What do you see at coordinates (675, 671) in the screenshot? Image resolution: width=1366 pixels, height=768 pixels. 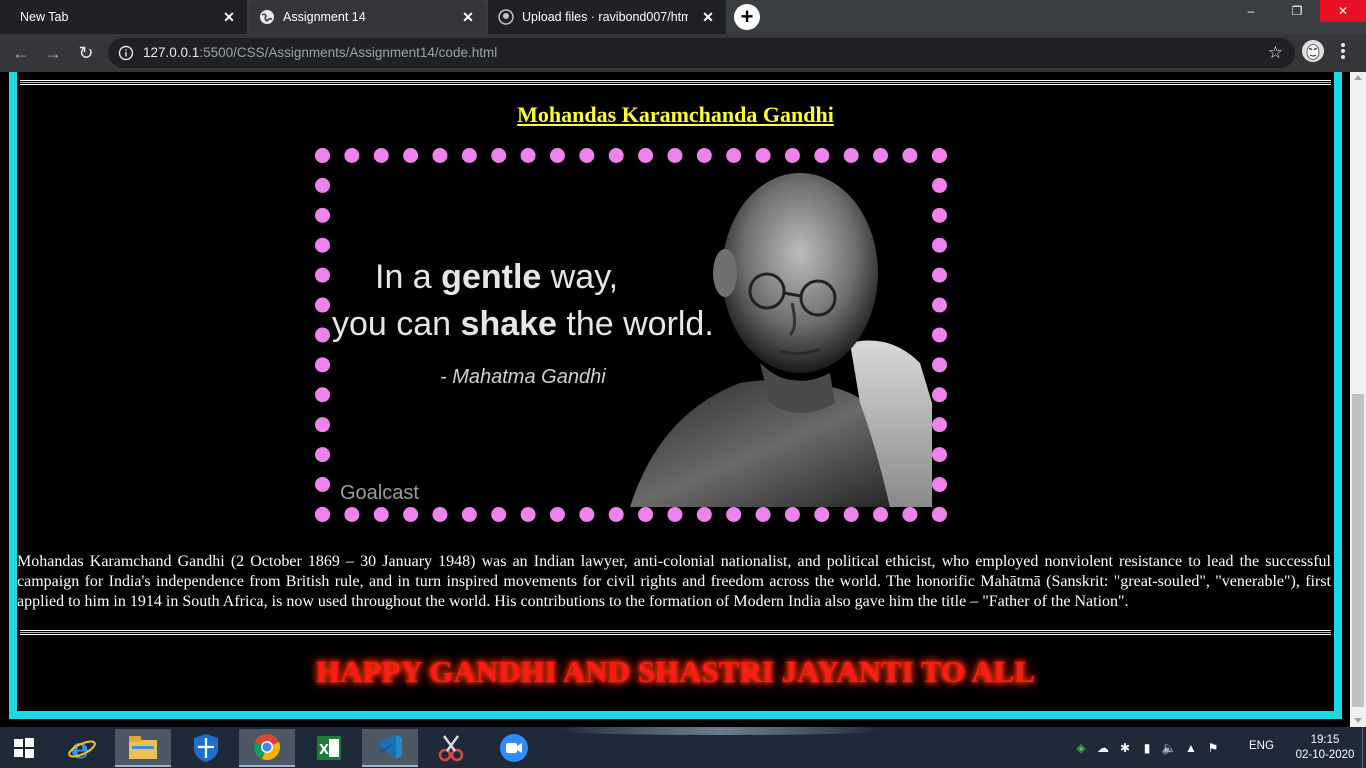 I see `jayanti-greeting: HAPPY GANDHI AND SHASTRI JAYANTI TO ALL` at bounding box center [675, 671].